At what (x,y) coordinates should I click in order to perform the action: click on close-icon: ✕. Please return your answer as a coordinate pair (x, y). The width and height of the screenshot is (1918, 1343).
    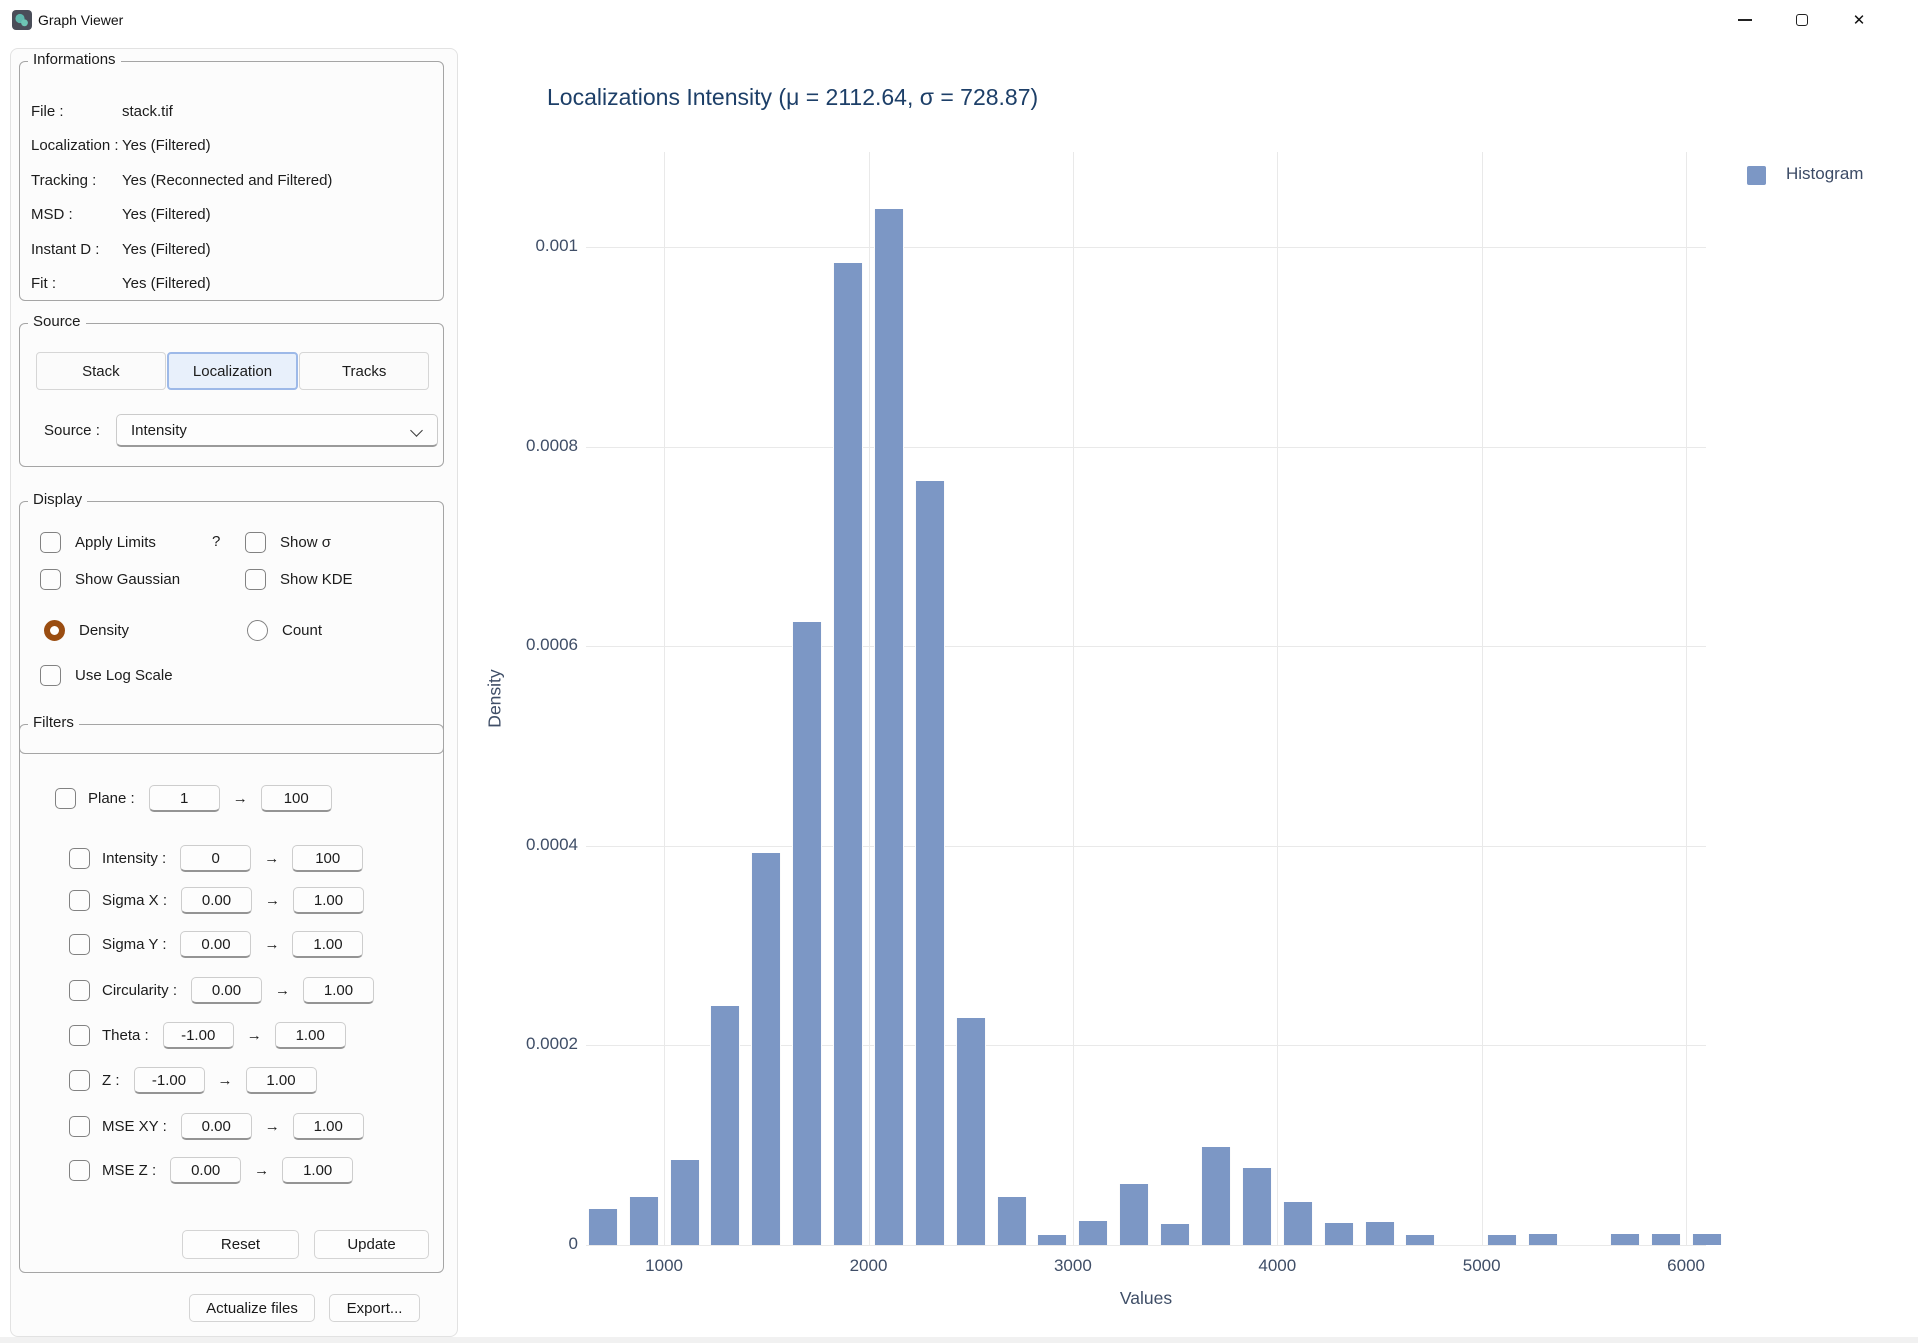
    Looking at the image, I should click on (1859, 20).